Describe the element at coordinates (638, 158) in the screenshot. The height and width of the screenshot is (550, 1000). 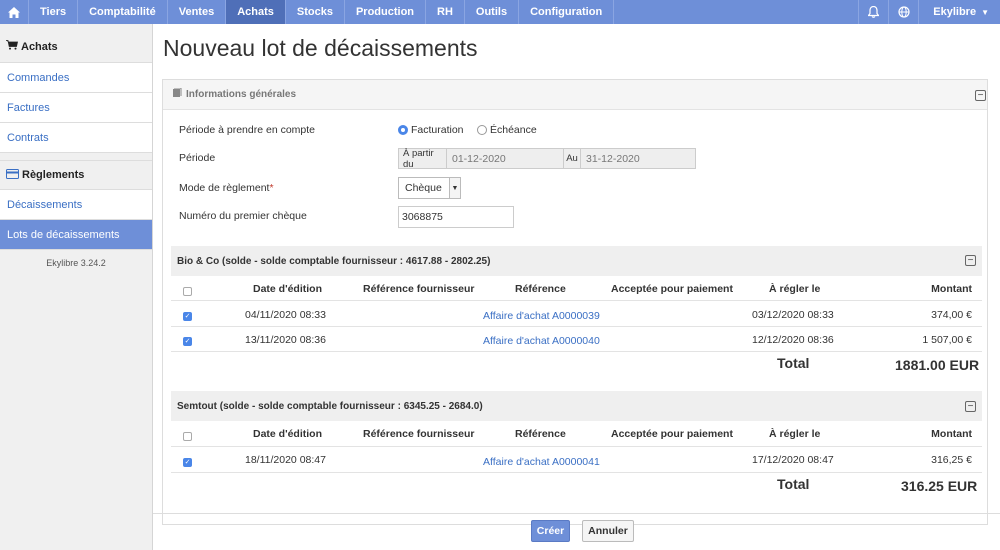
I see `to-date-field: 31-12-2020` at that location.